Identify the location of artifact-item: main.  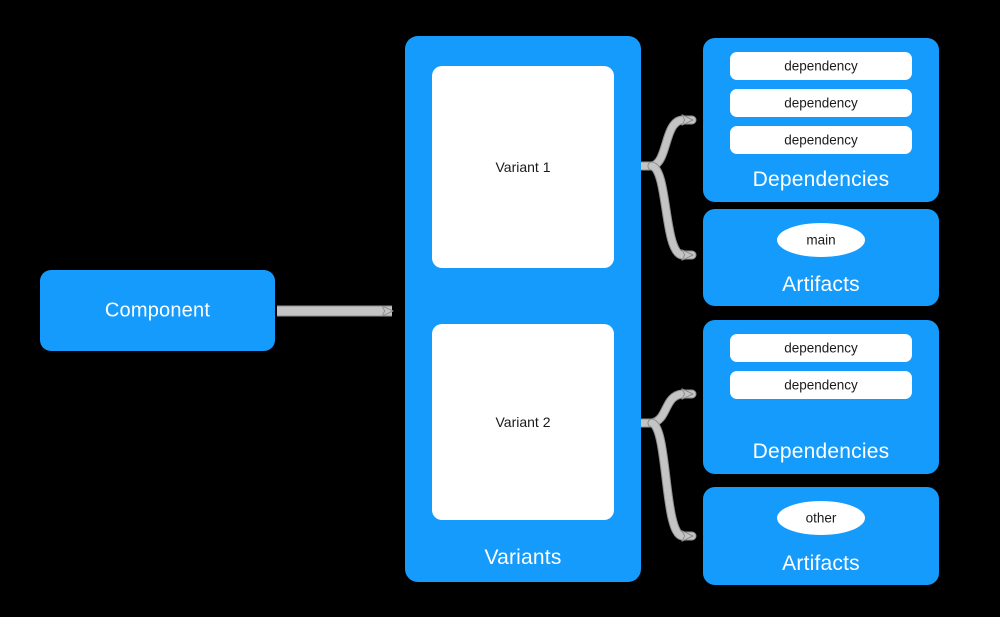
(821, 240).